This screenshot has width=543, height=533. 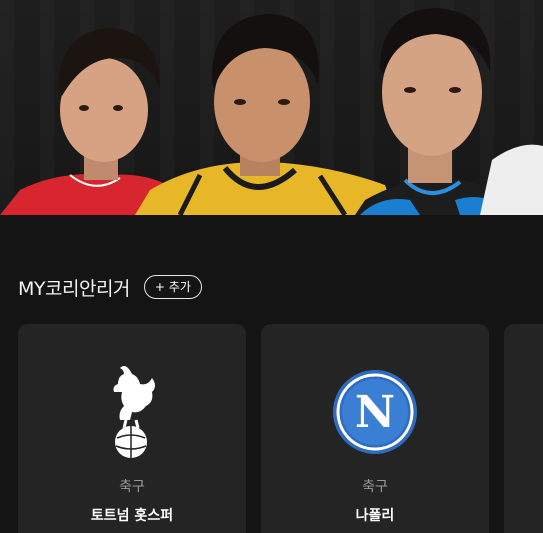 I want to click on section-title: MY코리안리거, so click(x=74, y=288).